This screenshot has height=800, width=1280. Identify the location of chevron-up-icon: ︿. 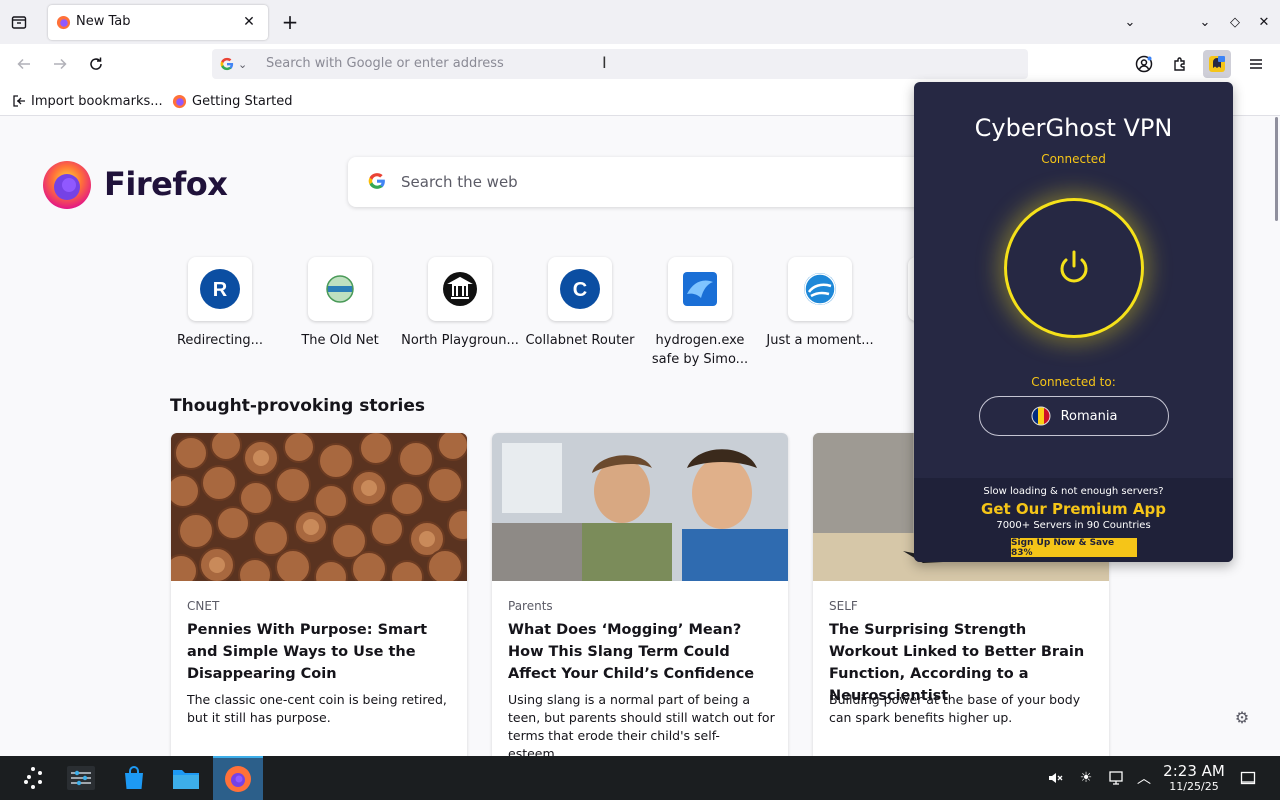
(1144, 779).